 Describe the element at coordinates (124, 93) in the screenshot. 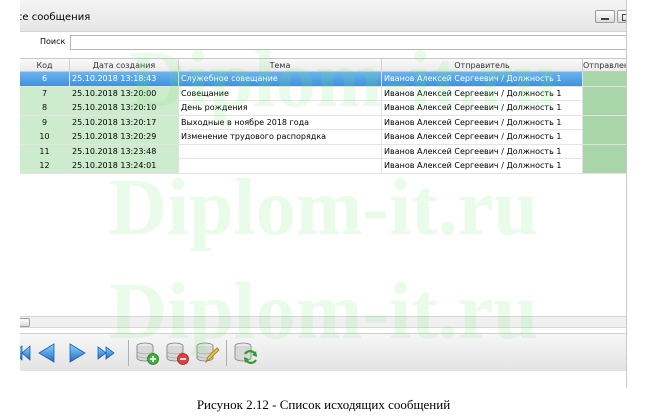

I see `cell-date: 25.10.2018 13:20:00` at that location.